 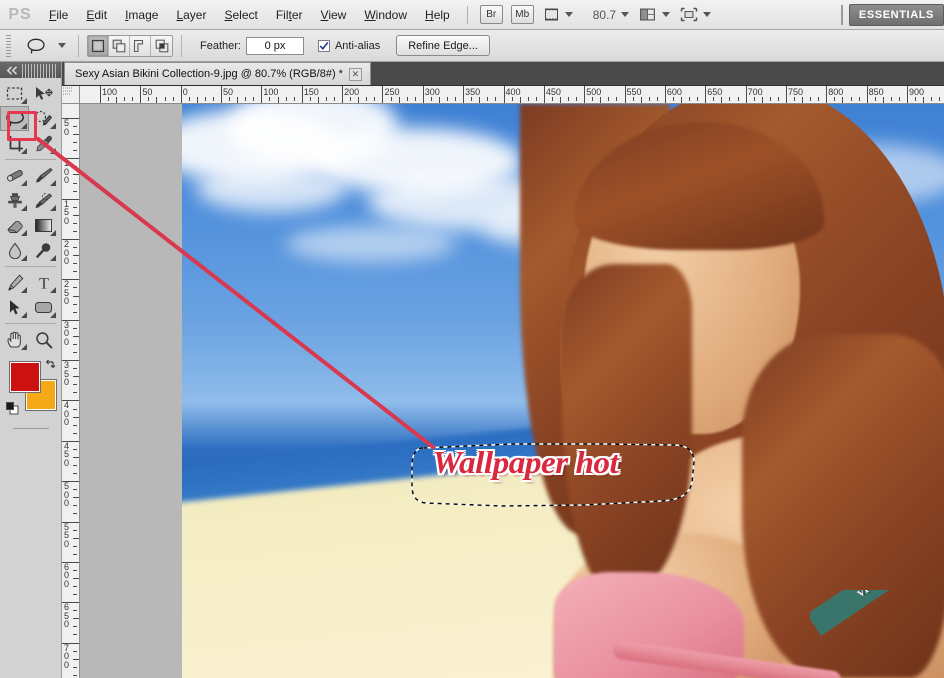 I want to click on screen-mode-icon, so click(x=689, y=15).